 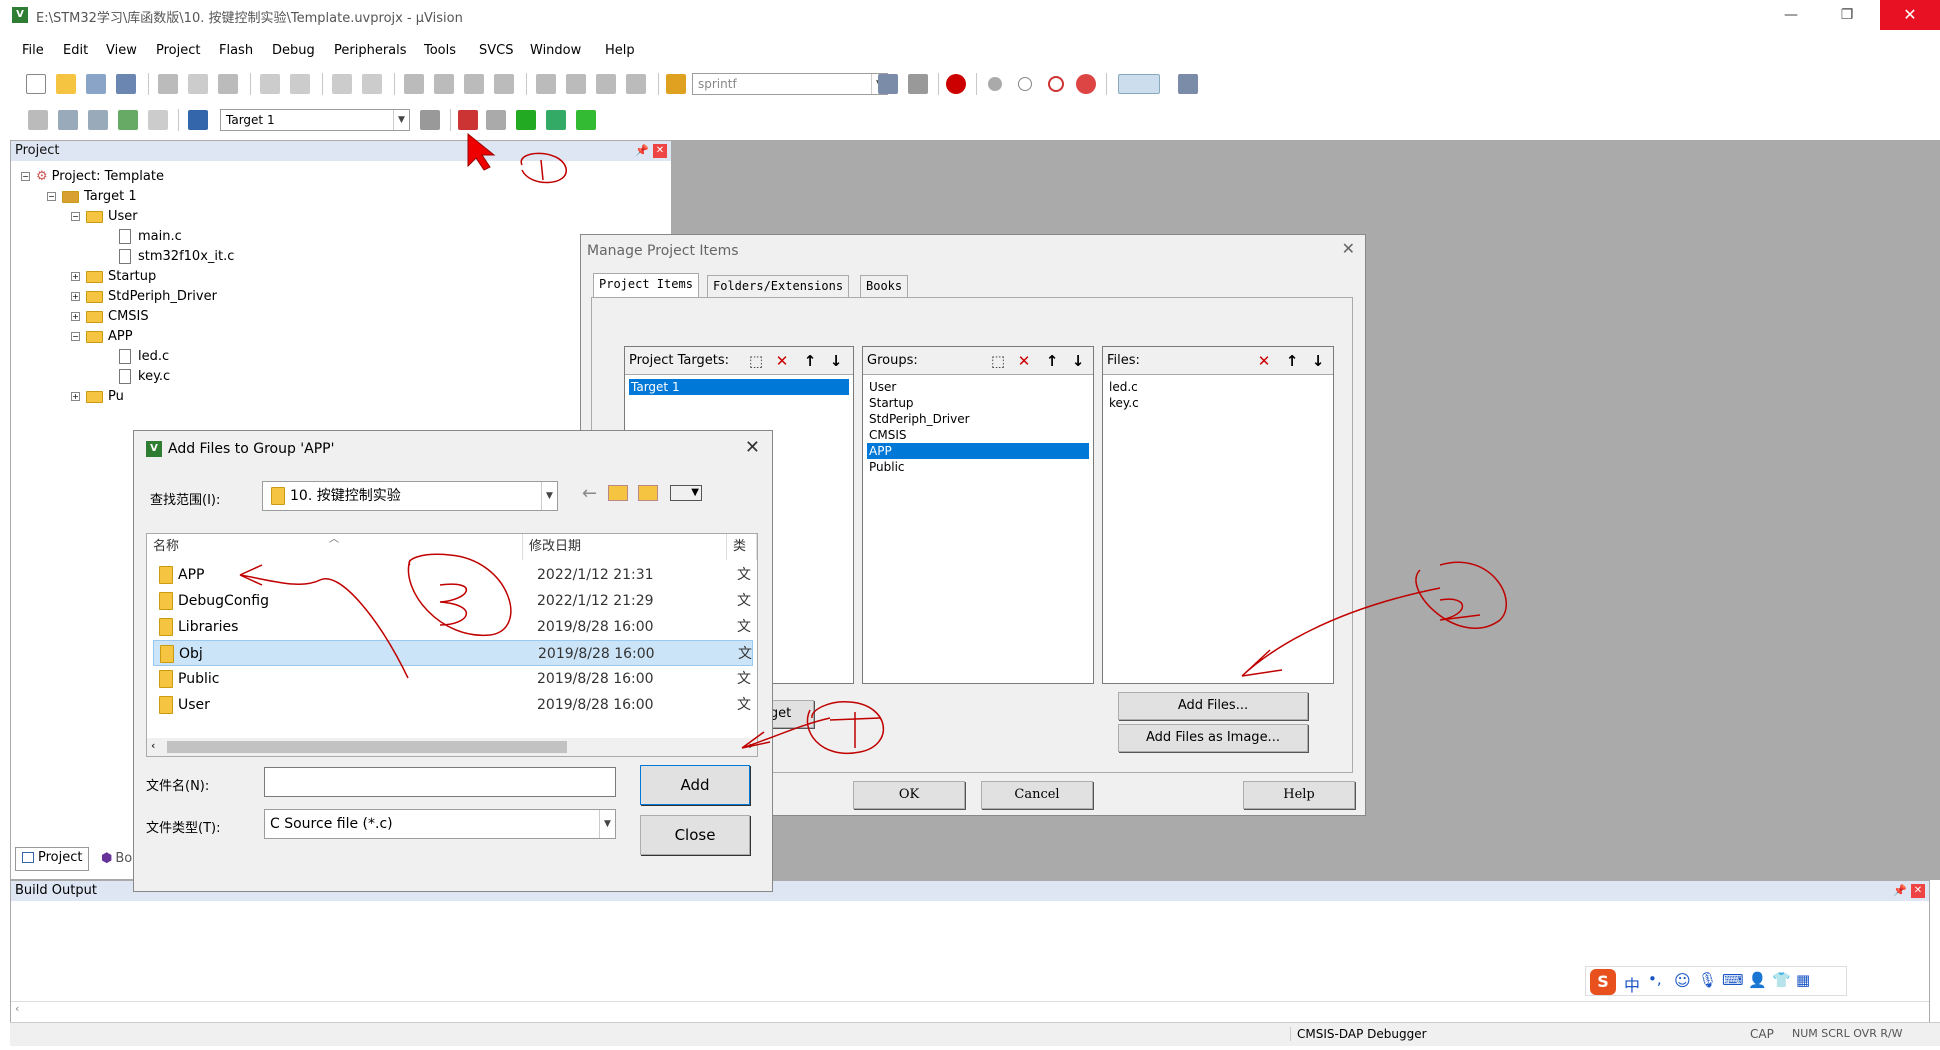 I want to click on up-folder-icon, so click(x=618, y=493).